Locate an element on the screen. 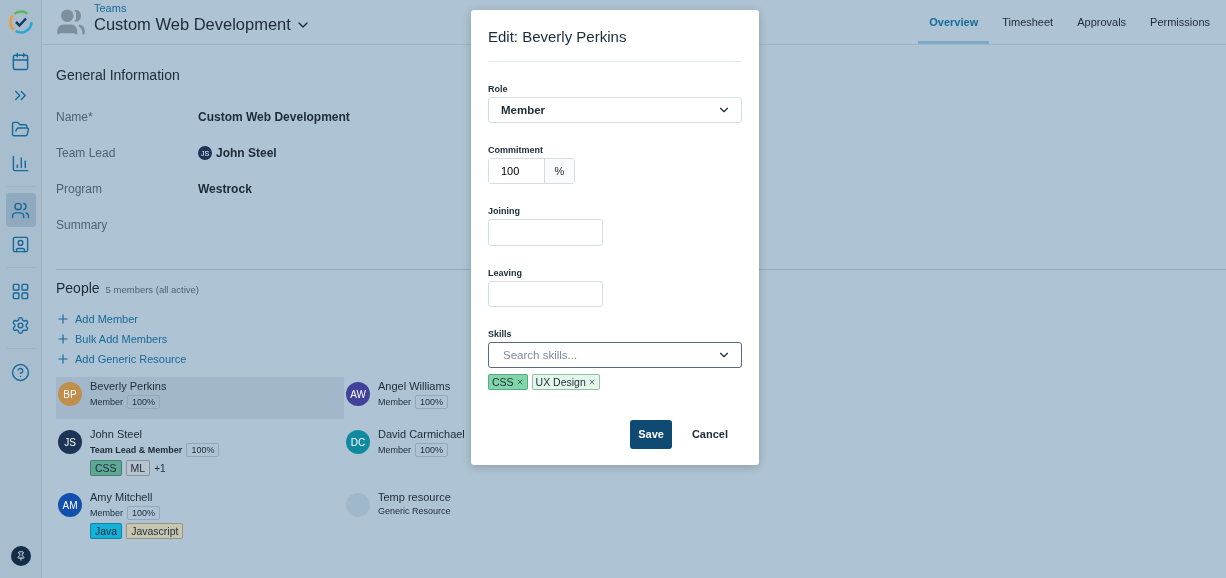  avatar: AM is located at coordinates (70, 505).